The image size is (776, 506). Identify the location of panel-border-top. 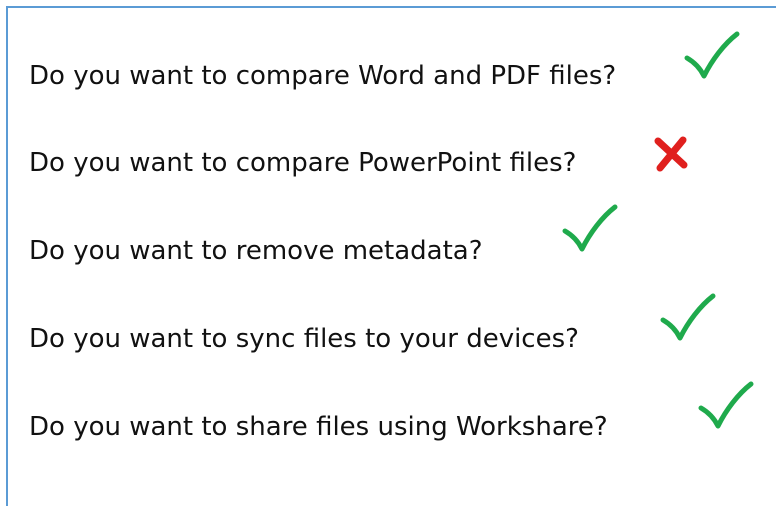
(391, 7).